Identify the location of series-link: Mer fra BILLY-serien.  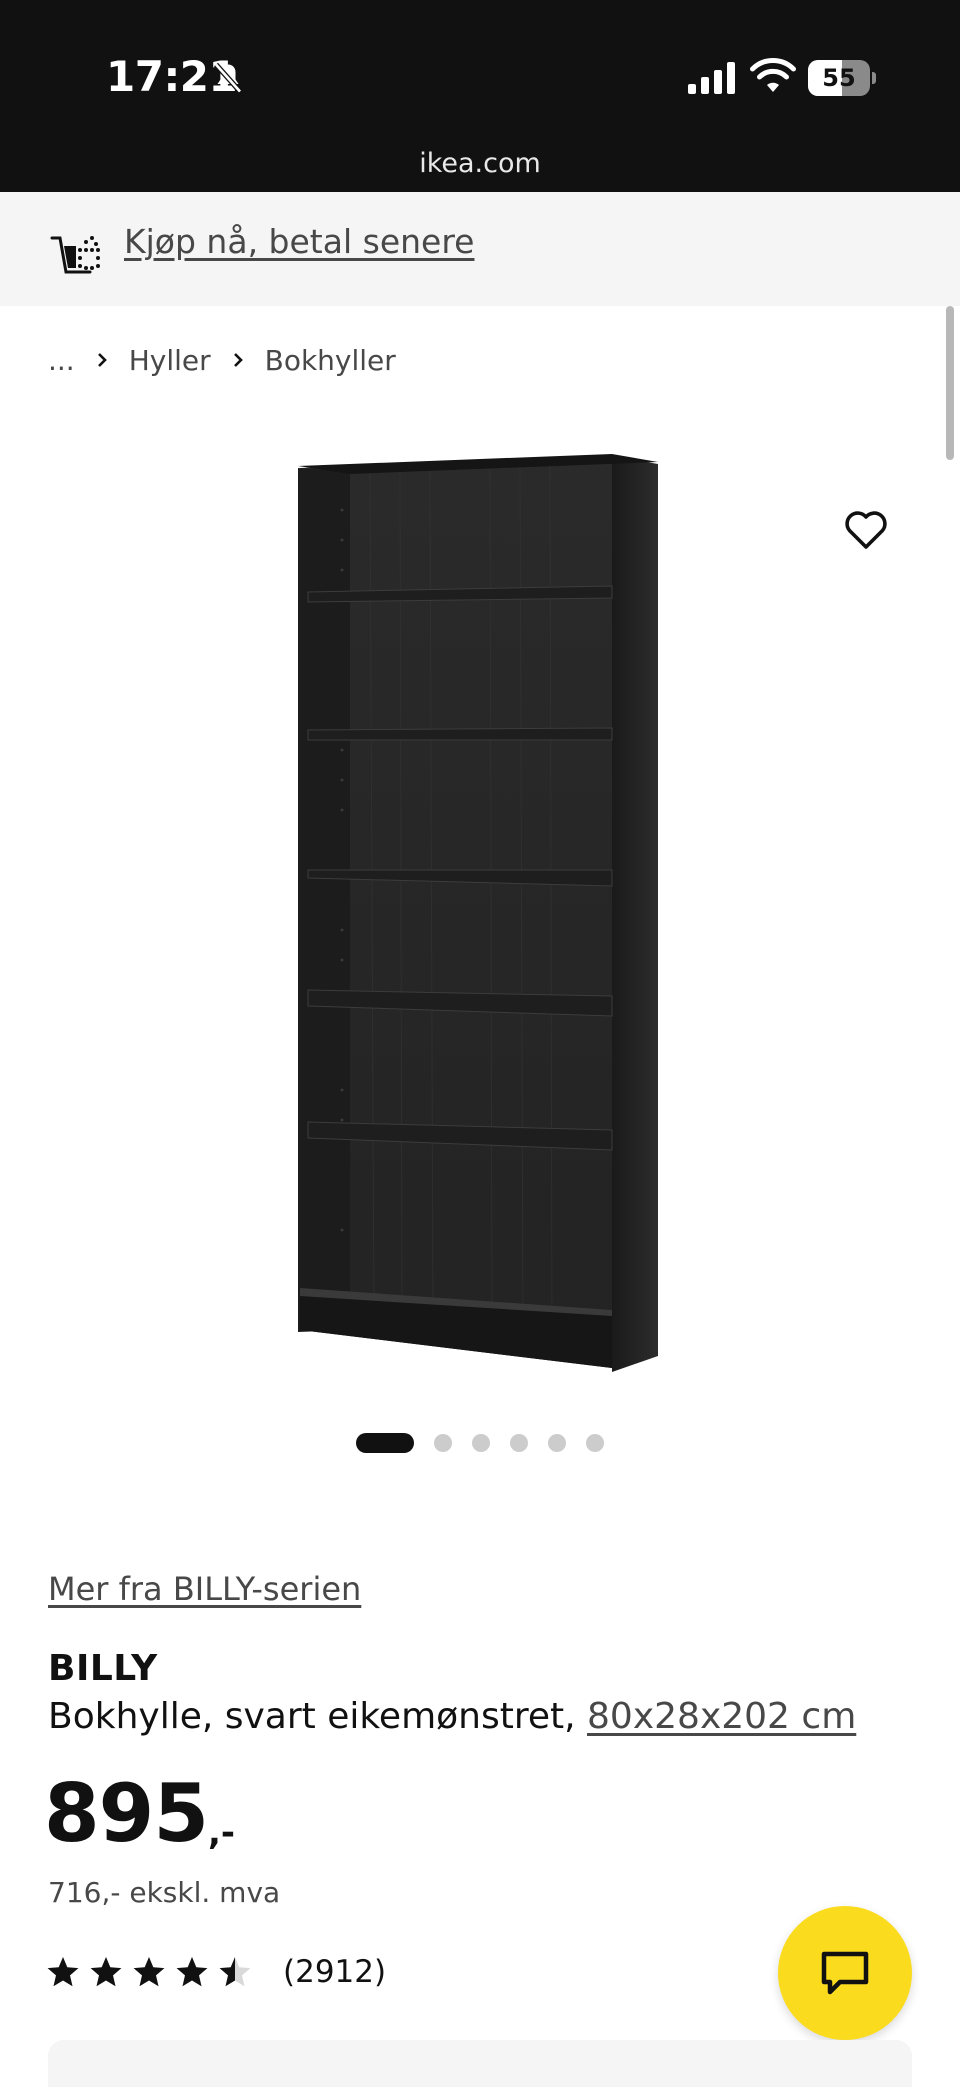
(204, 1589).